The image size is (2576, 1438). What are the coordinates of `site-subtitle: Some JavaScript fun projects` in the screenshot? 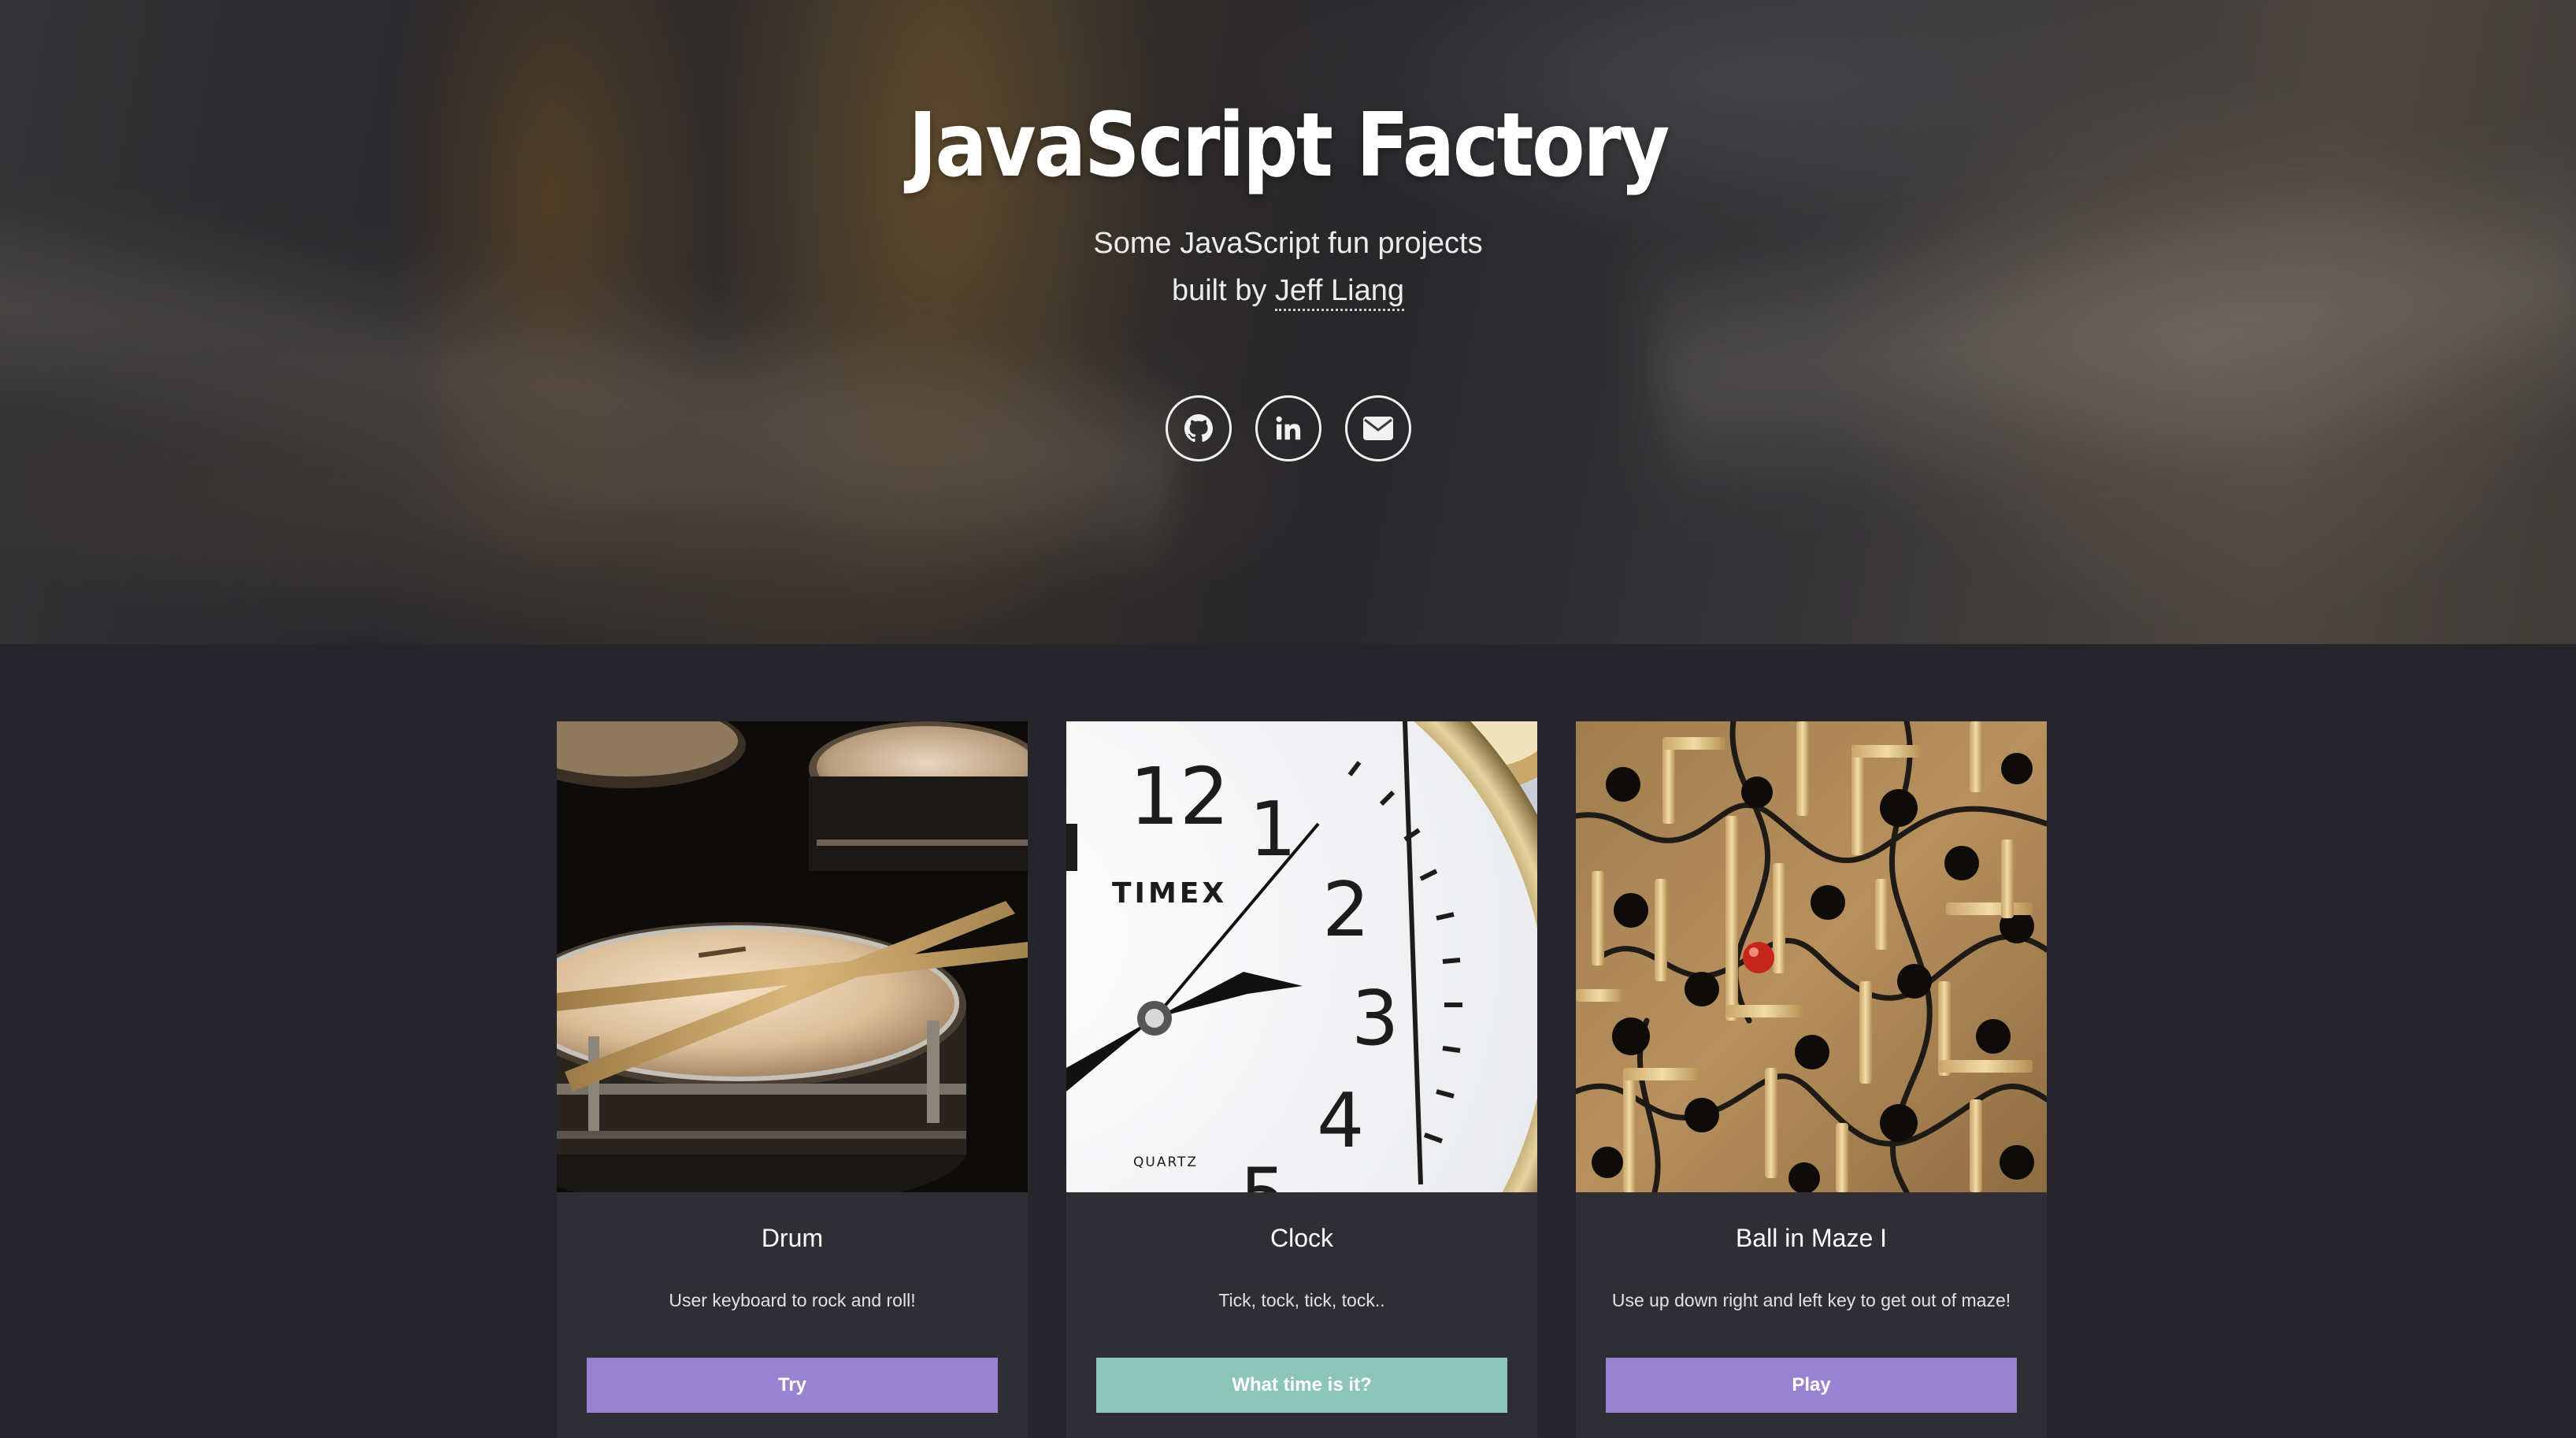 It's located at (1288, 243).